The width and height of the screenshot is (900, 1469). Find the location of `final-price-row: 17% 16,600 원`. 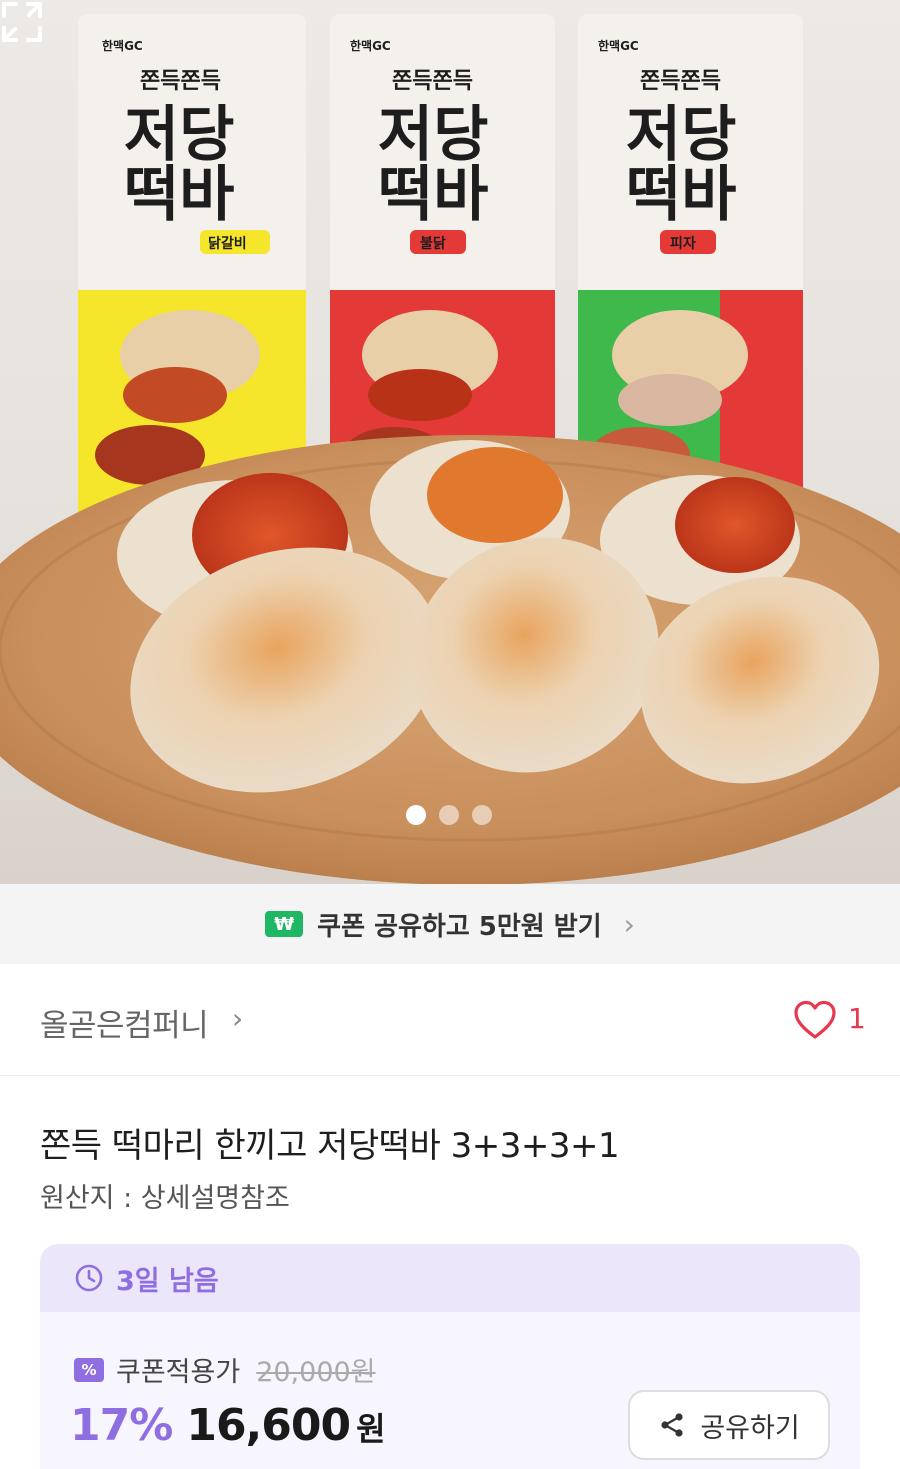

final-price-row: 17% 16,600 원 is located at coordinates (228, 1425).